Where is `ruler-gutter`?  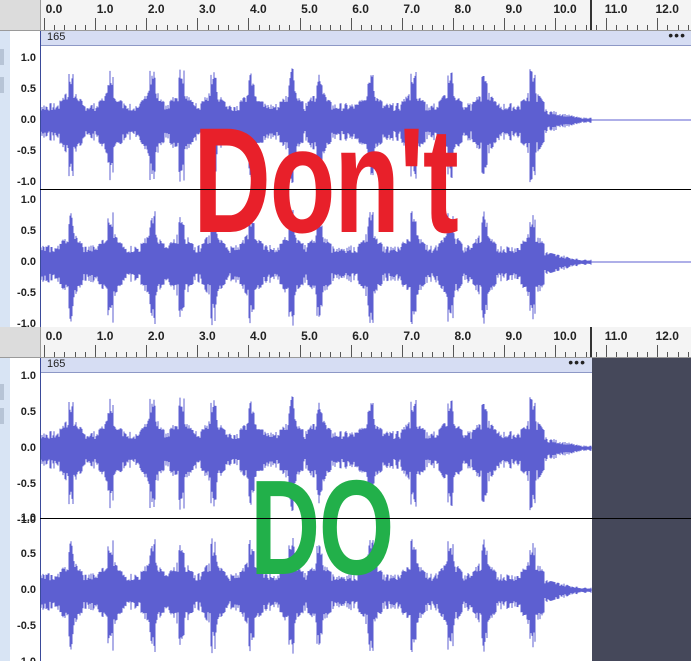 ruler-gutter is located at coordinates (20, 342).